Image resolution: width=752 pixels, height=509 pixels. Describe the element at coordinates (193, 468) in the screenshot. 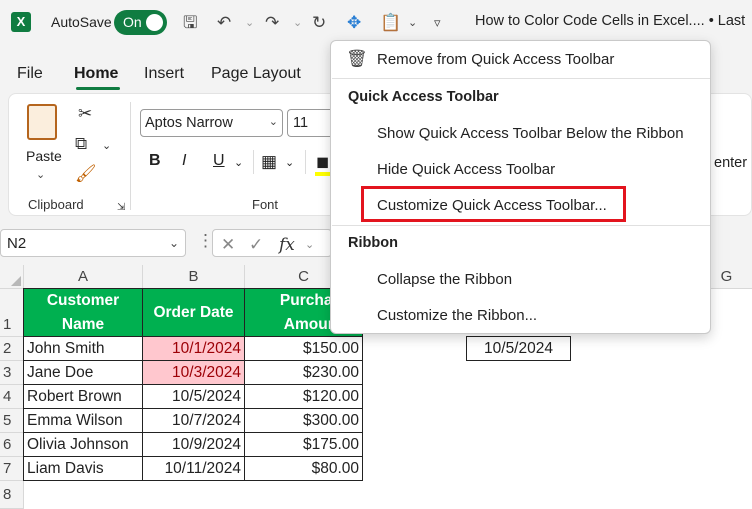

I see `table-cell: 10/11/2024` at that location.